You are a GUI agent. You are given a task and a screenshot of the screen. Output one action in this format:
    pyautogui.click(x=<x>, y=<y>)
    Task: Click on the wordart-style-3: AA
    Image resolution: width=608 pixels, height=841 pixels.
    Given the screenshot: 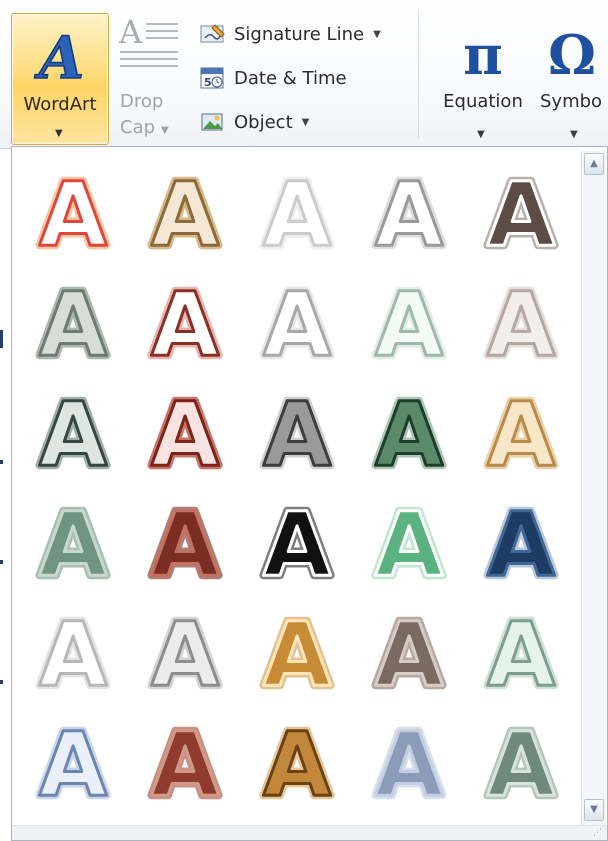 What is the action you would take?
    pyautogui.click(x=297, y=212)
    